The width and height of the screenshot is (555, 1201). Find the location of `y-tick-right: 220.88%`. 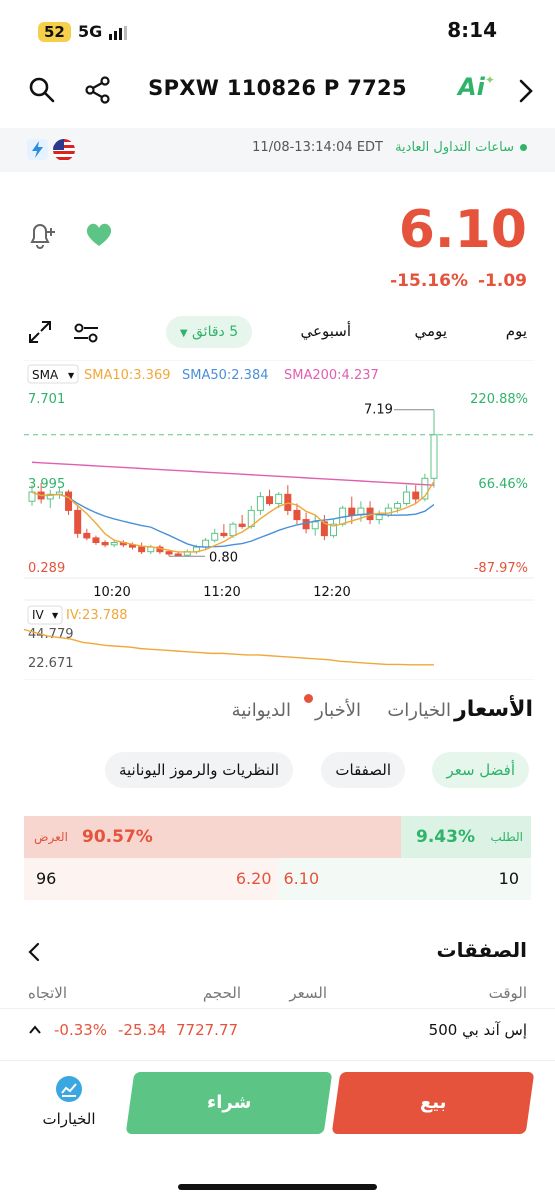

y-tick-right: 220.88% is located at coordinates (499, 399).